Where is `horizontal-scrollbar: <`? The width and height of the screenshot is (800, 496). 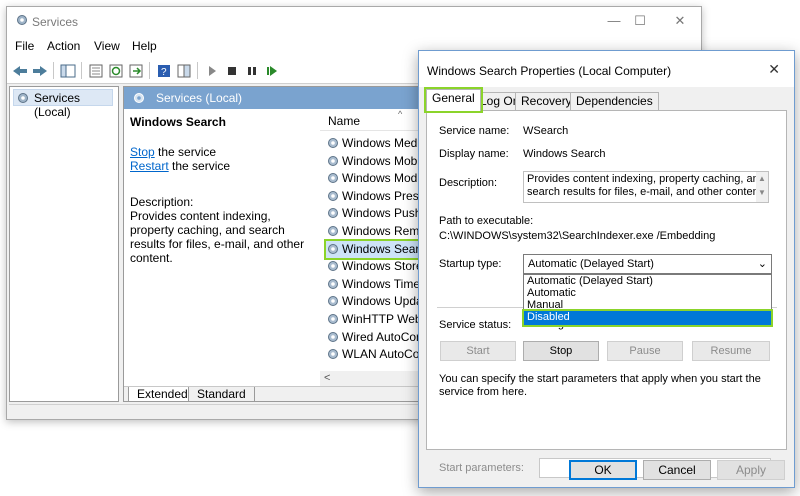
horizontal-scrollbar: < is located at coordinates (371, 378).